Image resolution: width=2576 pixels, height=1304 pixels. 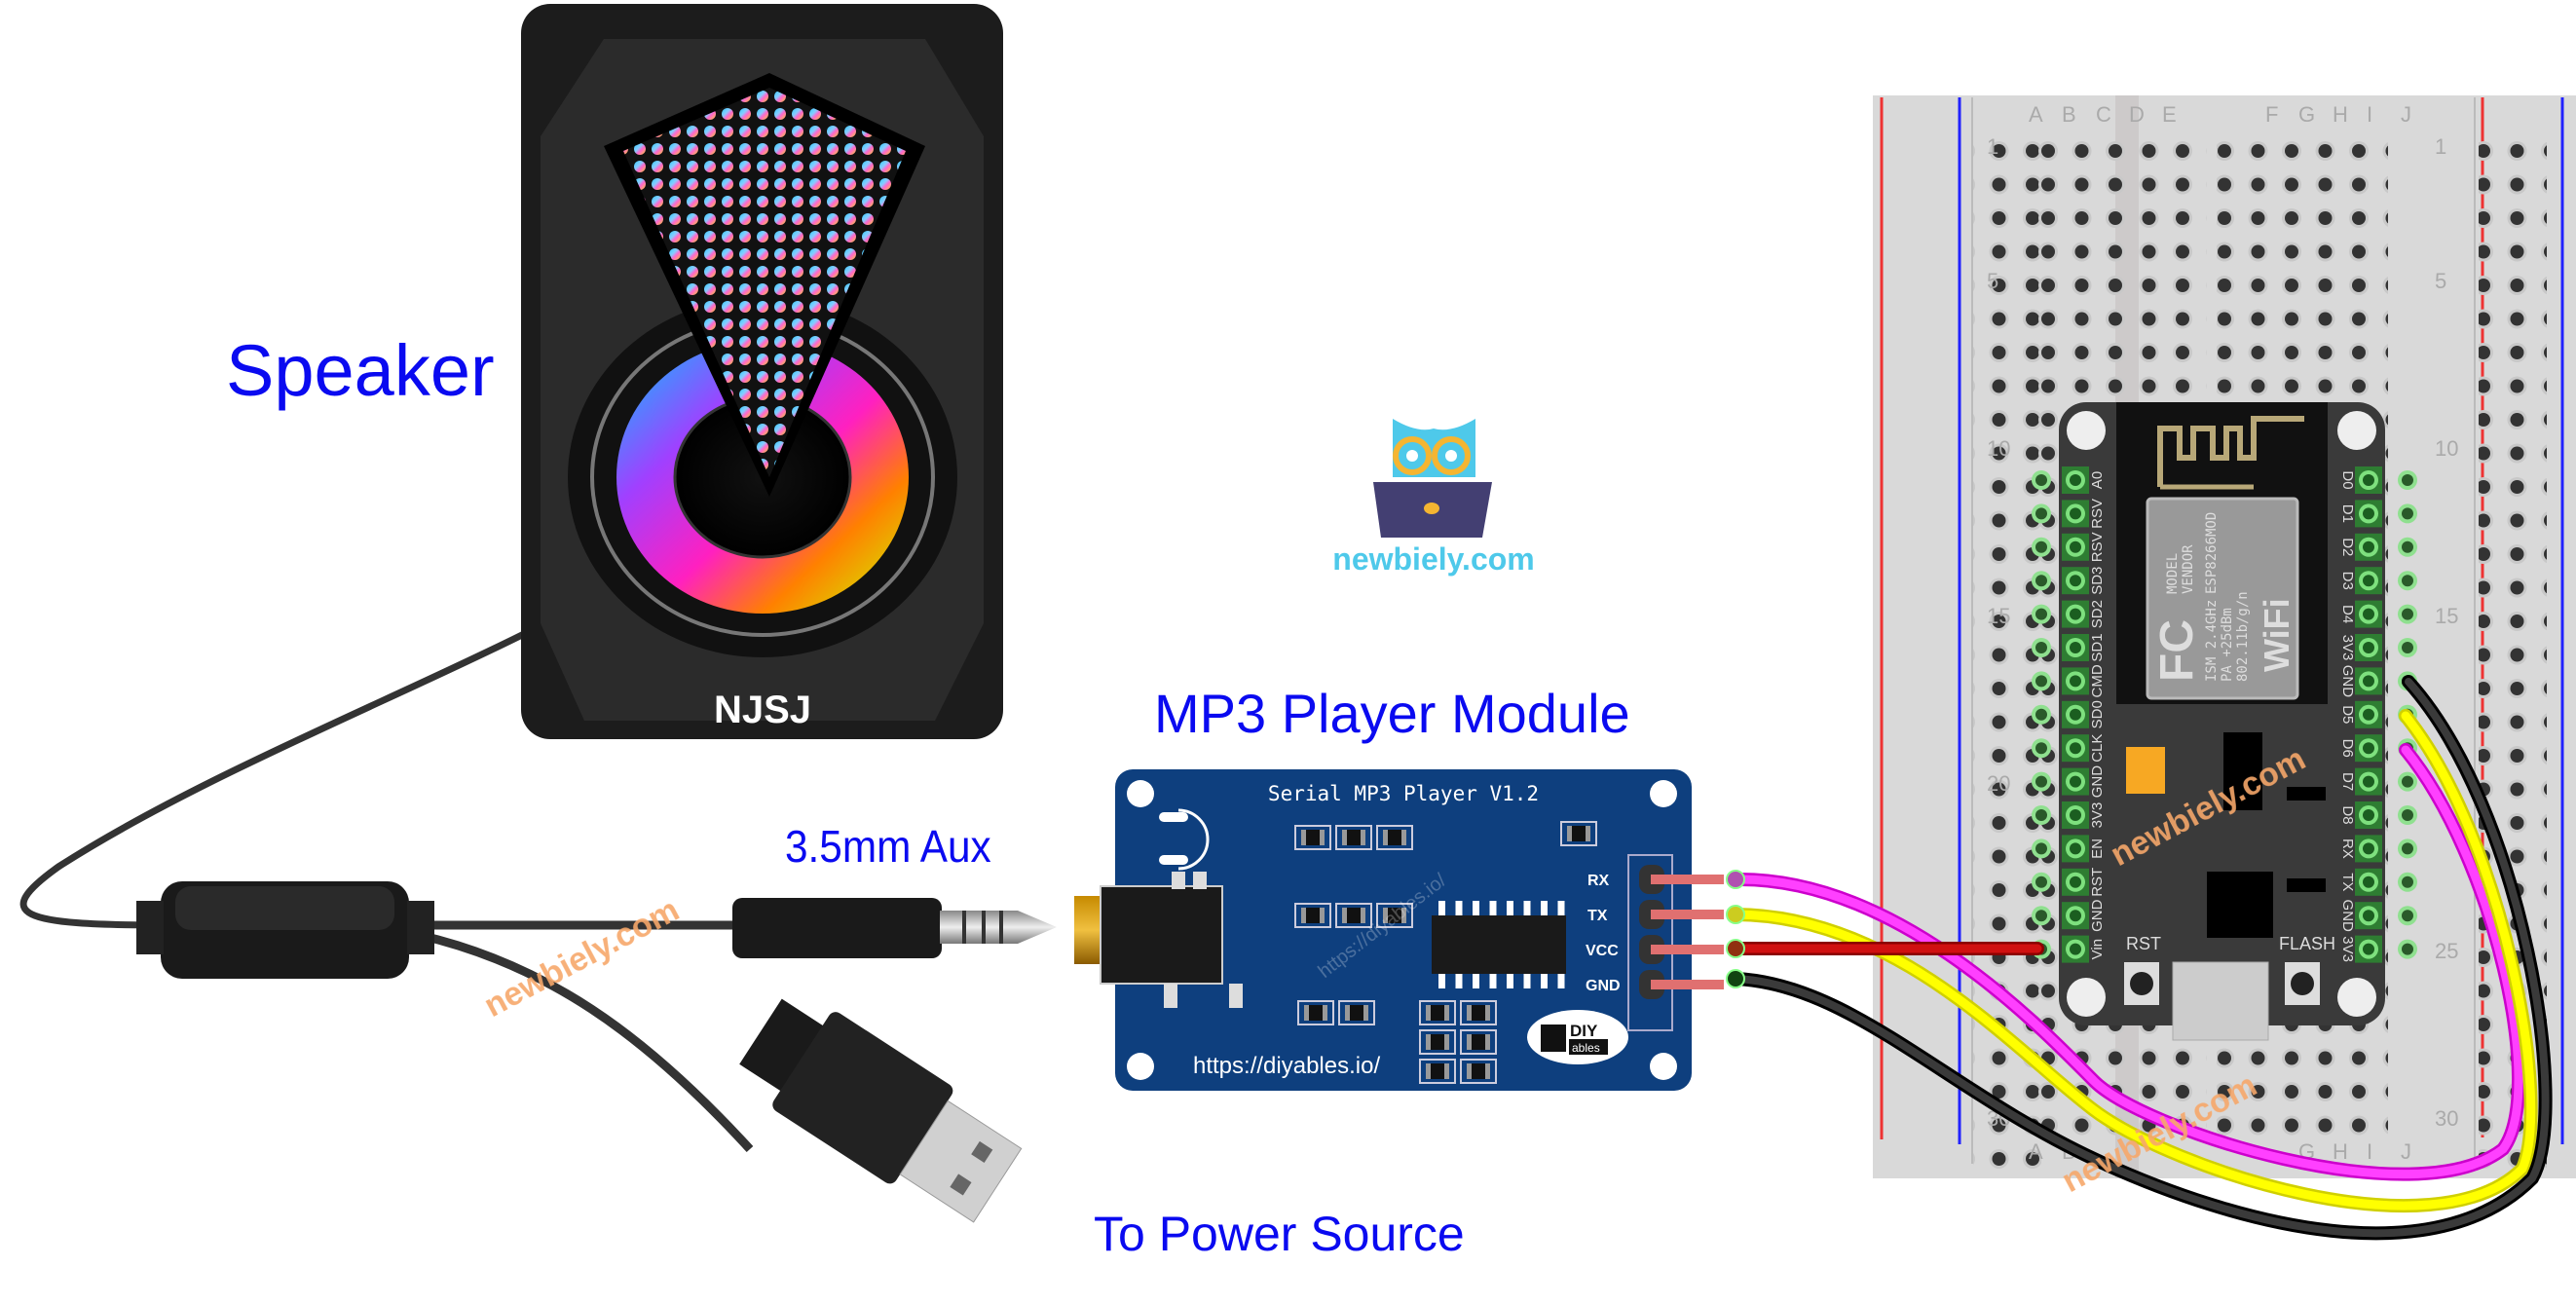 I want to click on svg-text: 802.11b/g/n, so click(x=2243, y=636).